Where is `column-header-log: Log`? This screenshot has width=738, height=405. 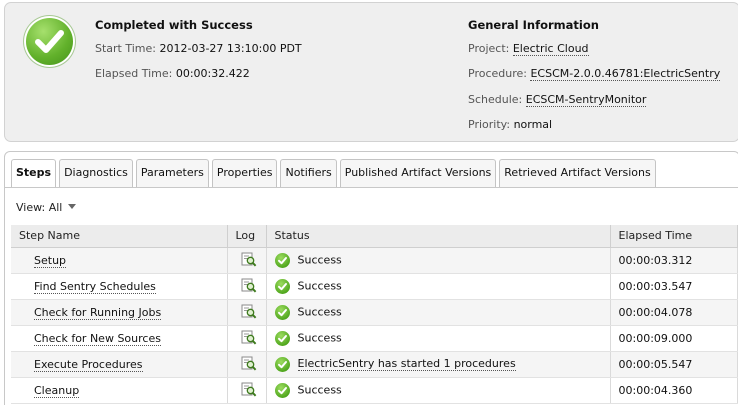
column-header-log: Log is located at coordinates (247, 236).